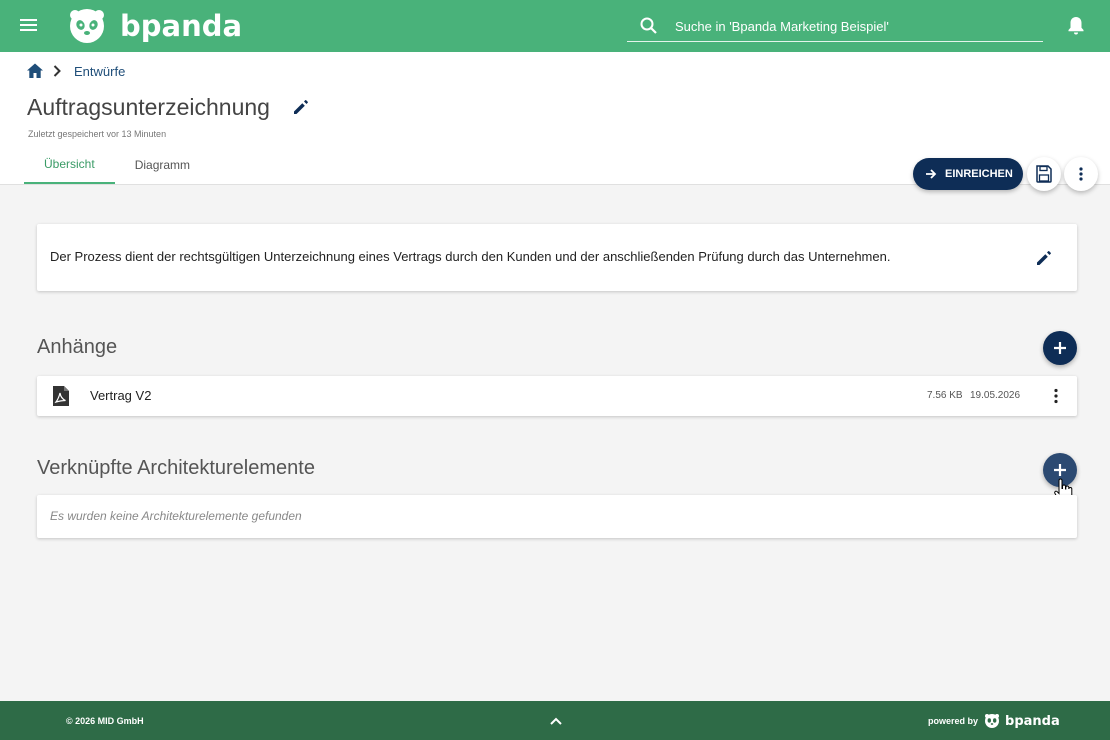 The height and width of the screenshot is (740, 1110). I want to click on save-icon, so click(1044, 174).